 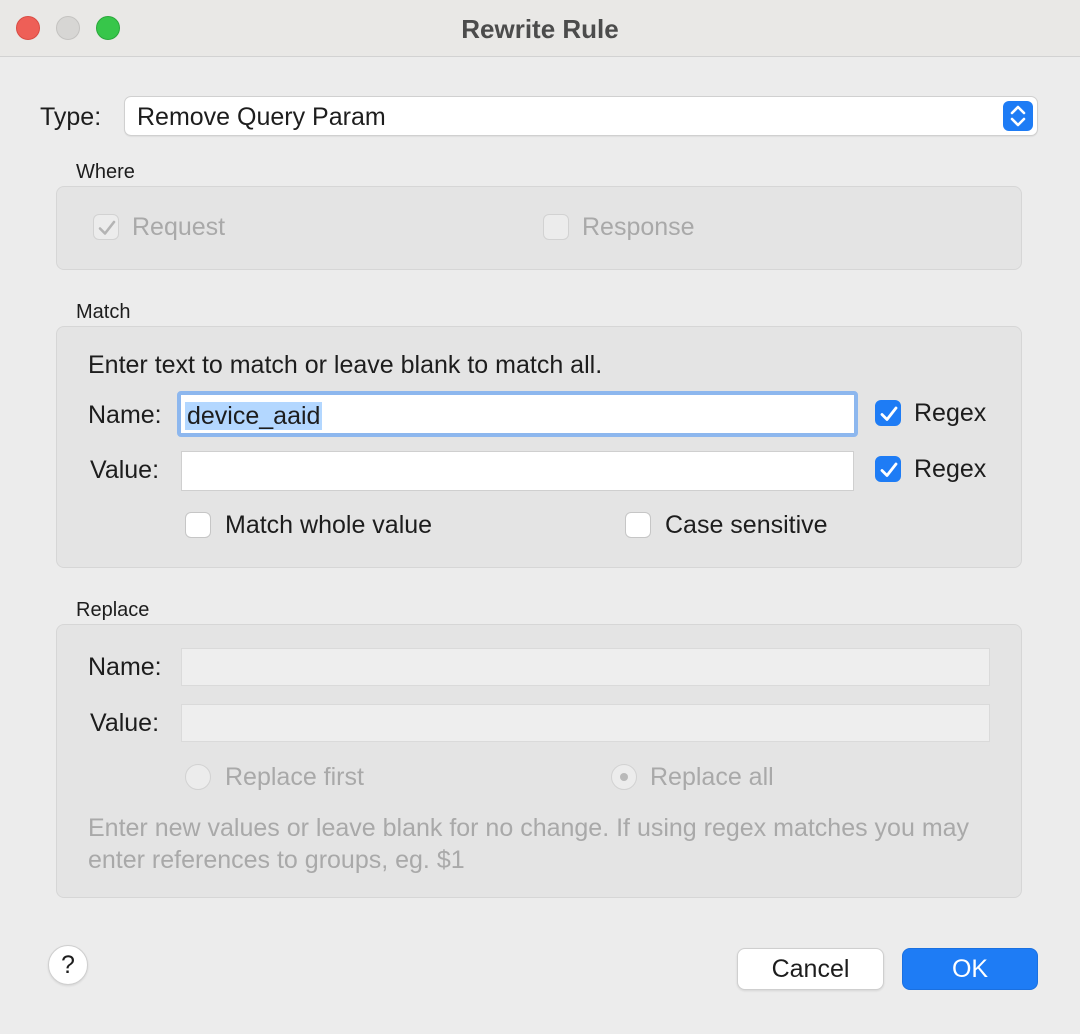 What do you see at coordinates (585, 723) in the screenshot?
I see `replace-value-input` at bounding box center [585, 723].